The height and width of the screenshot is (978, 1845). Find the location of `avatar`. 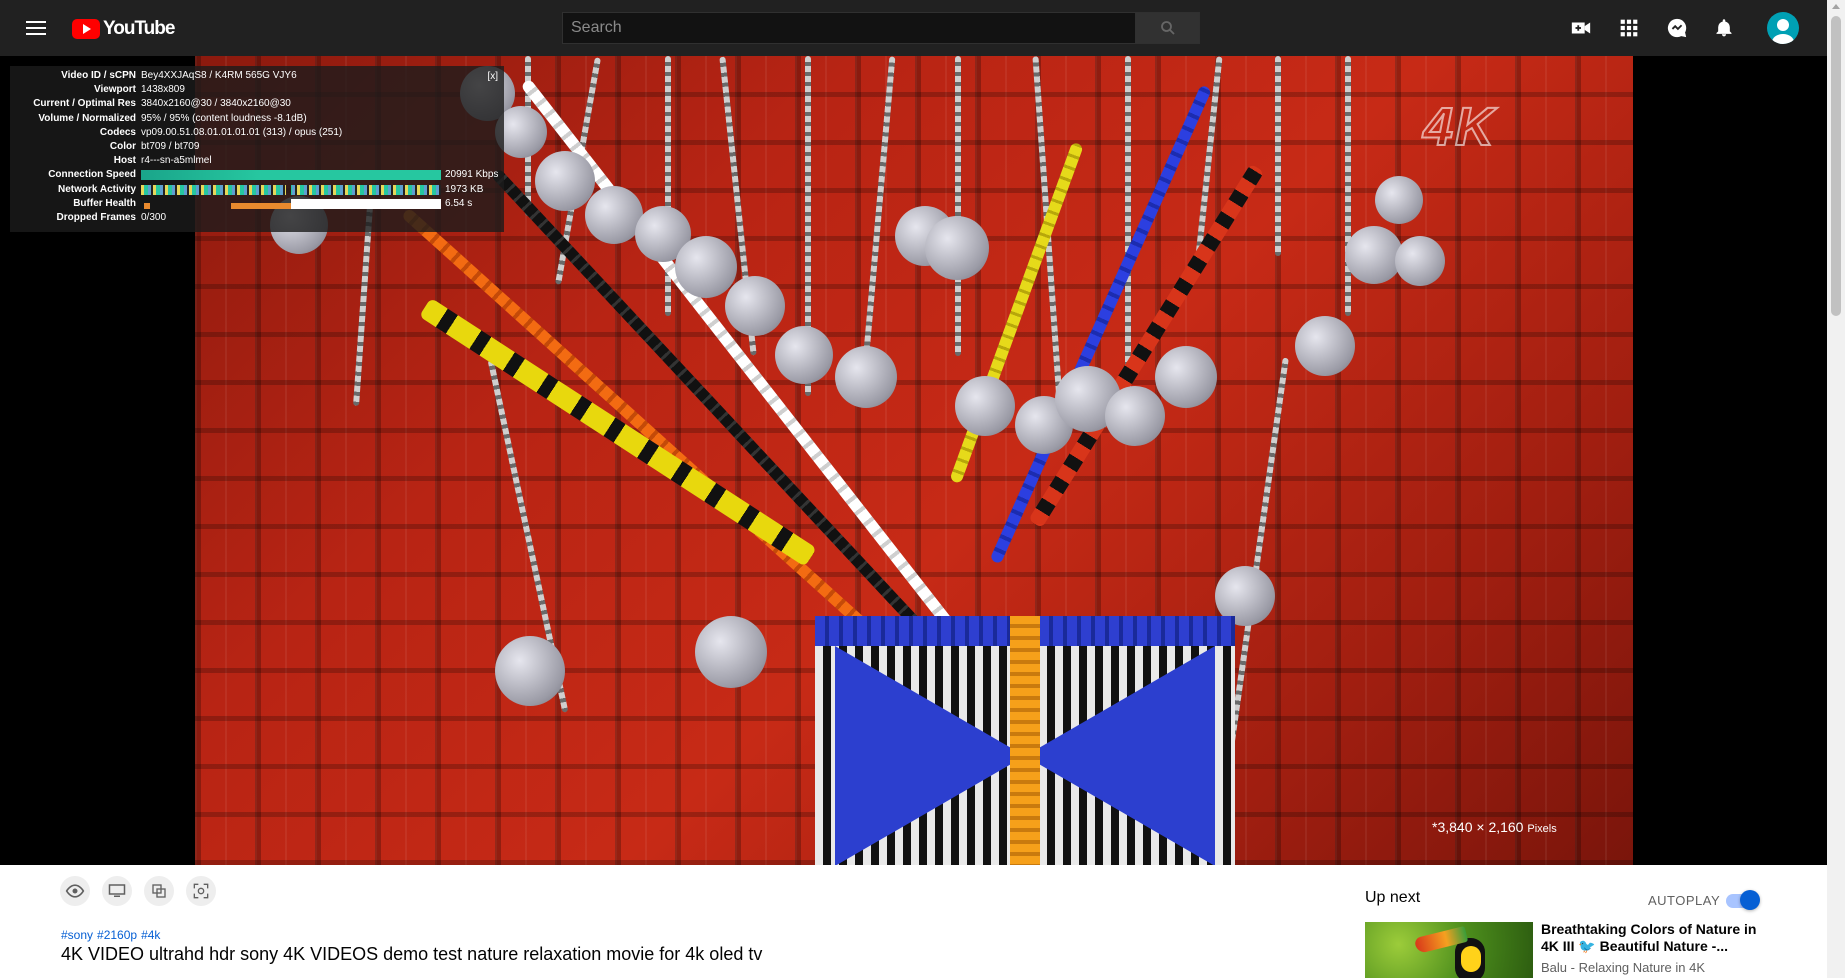

avatar is located at coordinates (1783, 28).